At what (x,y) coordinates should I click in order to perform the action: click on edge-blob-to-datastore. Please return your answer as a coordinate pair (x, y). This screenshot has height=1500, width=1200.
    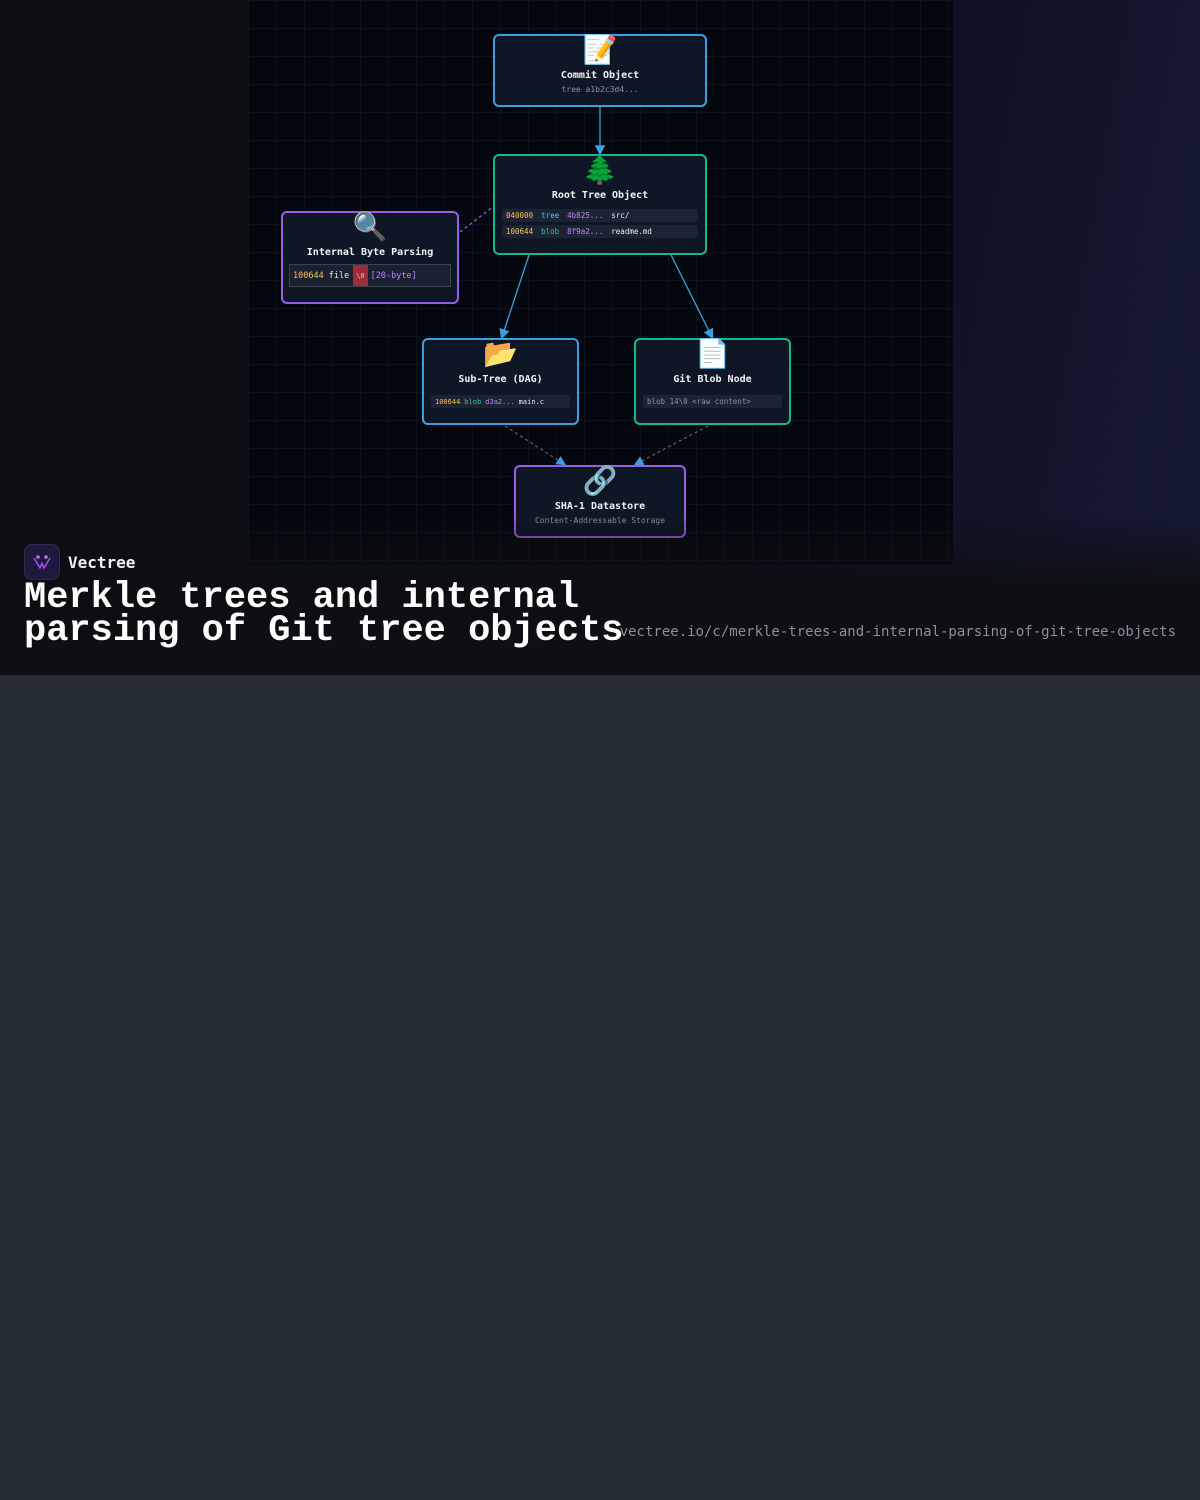
    Looking at the image, I should click on (671, 445).